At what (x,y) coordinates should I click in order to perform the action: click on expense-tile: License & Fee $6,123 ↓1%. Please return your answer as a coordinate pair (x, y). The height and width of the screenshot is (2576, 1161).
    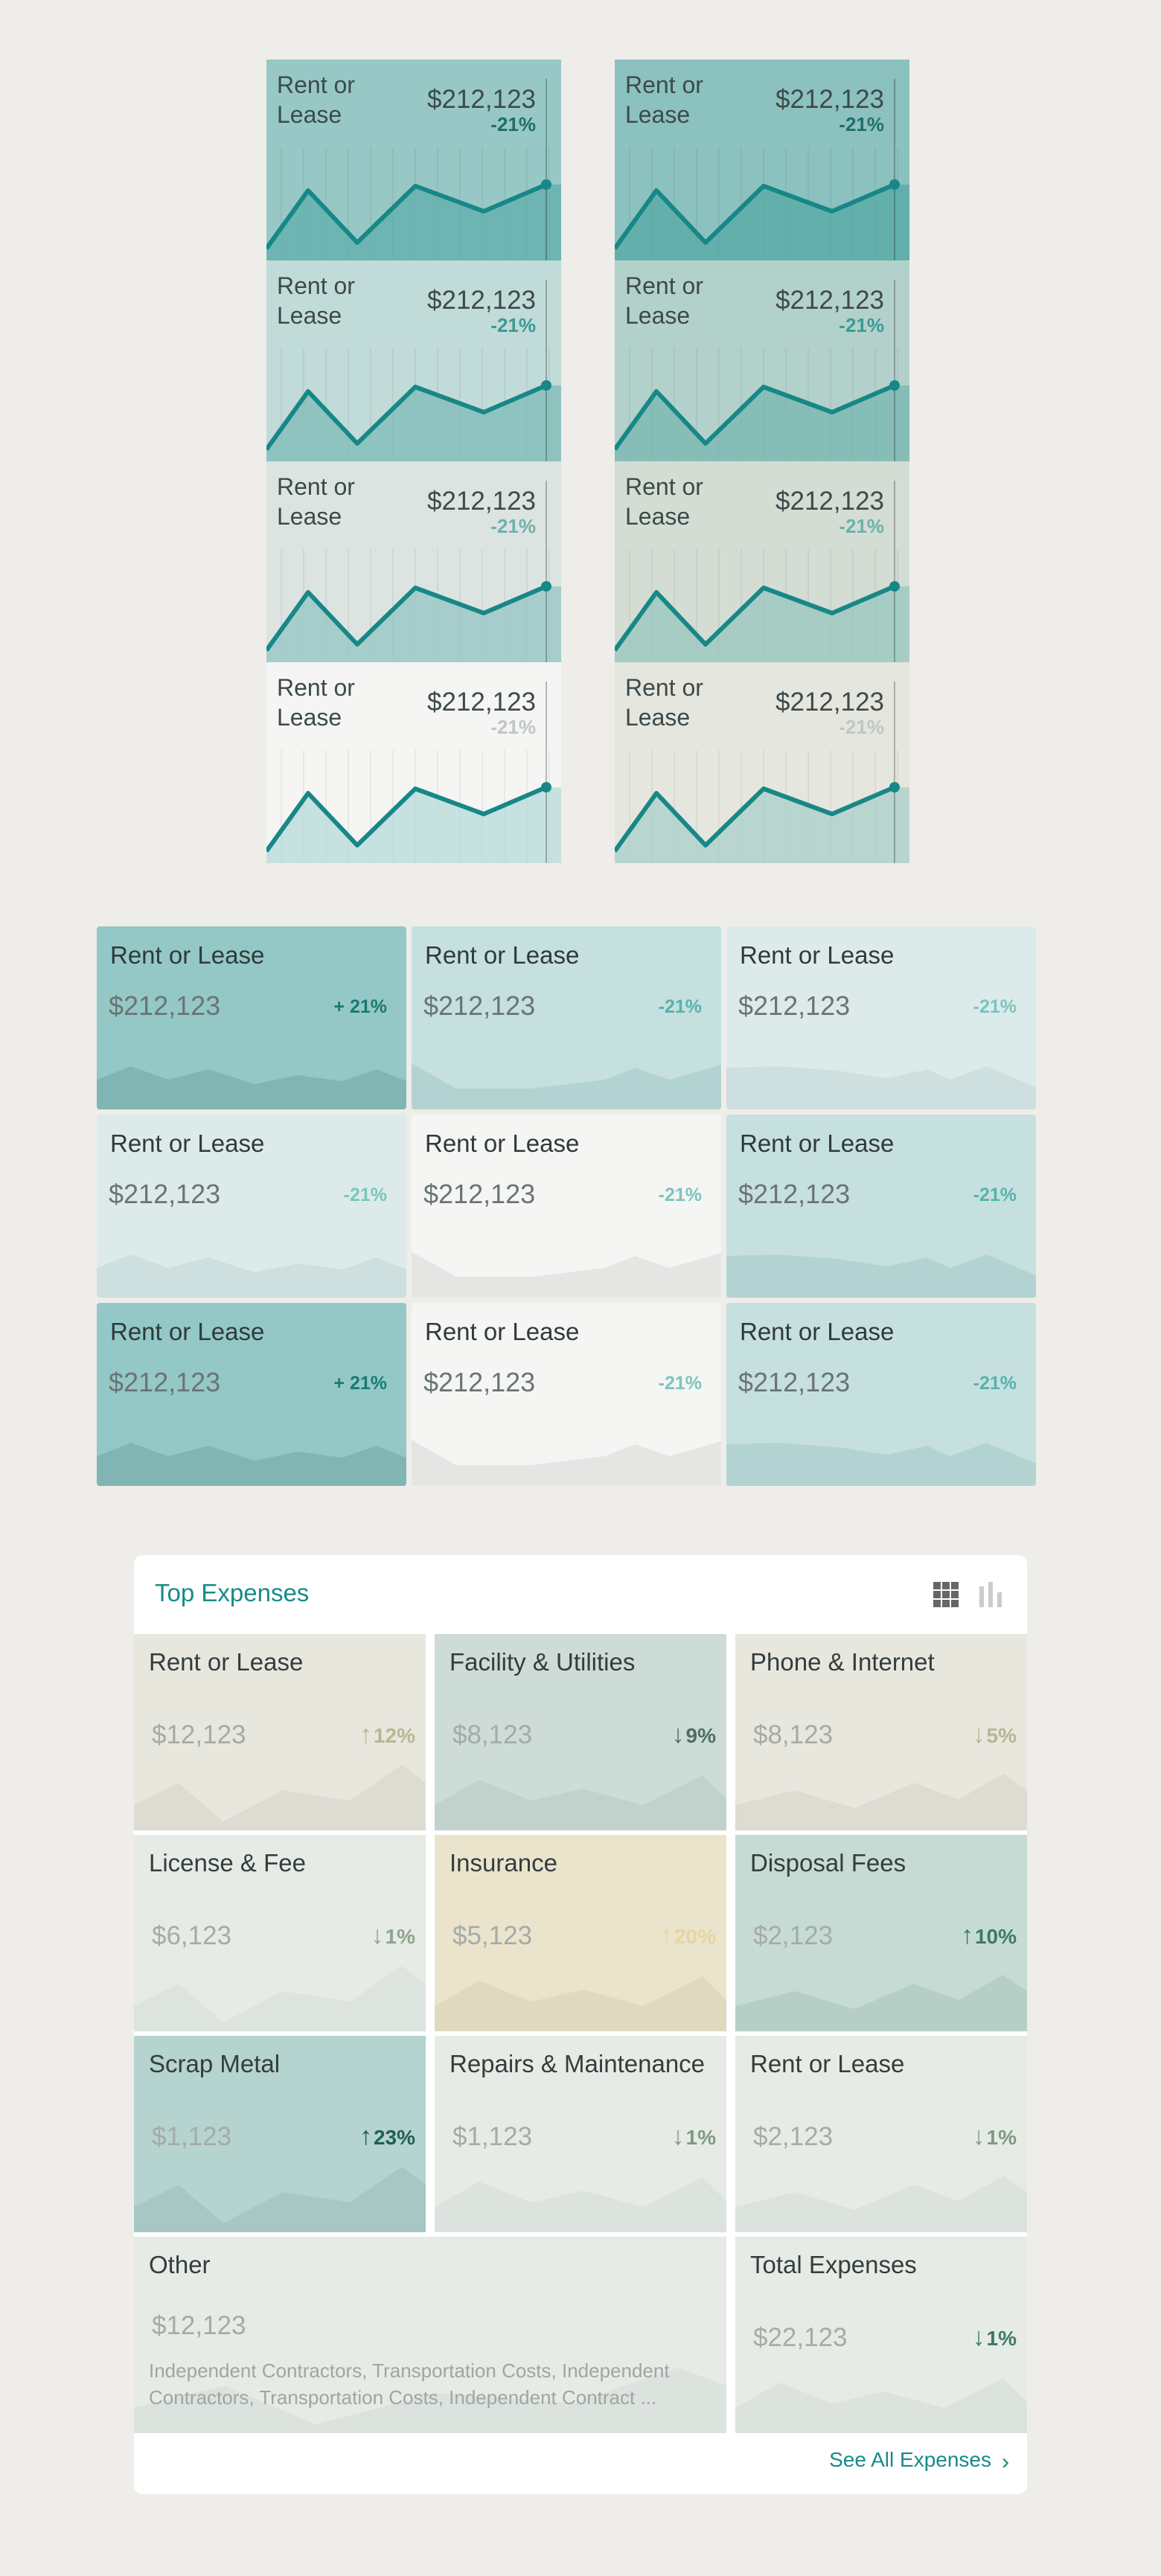
    Looking at the image, I should click on (280, 1933).